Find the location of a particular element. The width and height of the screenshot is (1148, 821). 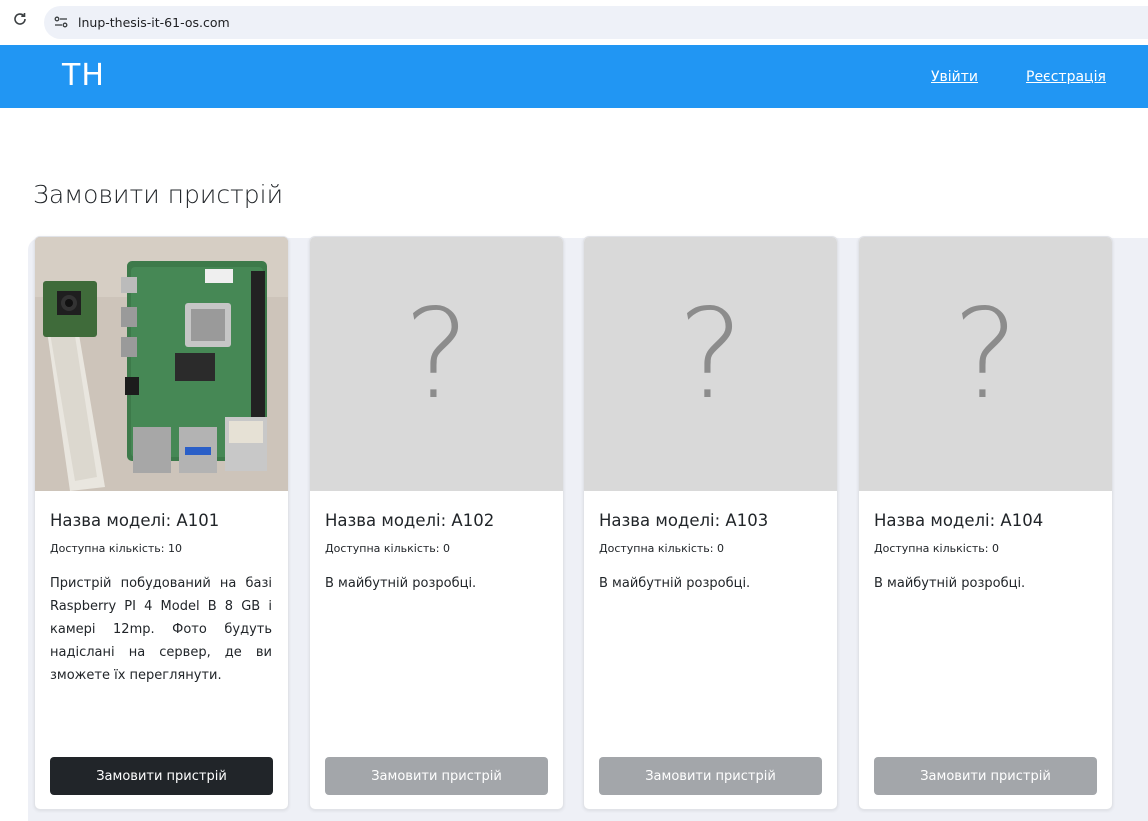

page-title: Замовити пристрій is located at coordinates (158, 194).